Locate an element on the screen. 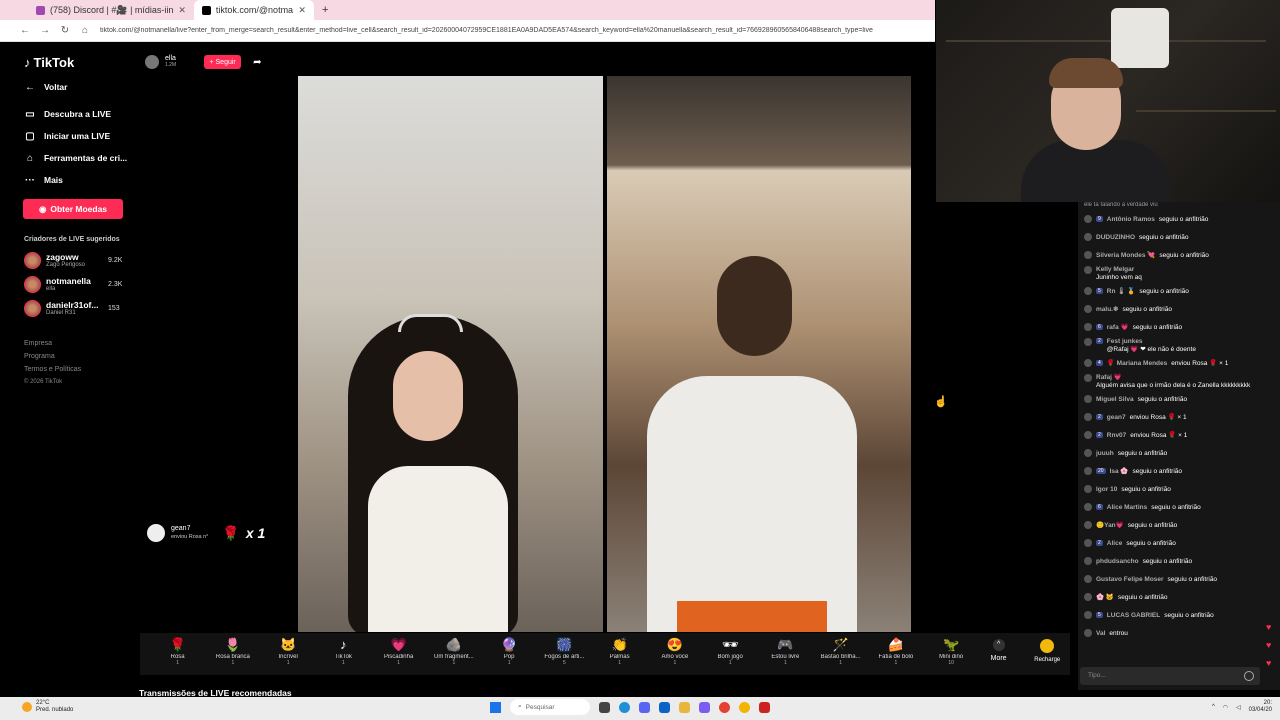 The image size is (1280, 720). gift-item: 🌹 Rosa 1 is located at coordinates (177, 649).